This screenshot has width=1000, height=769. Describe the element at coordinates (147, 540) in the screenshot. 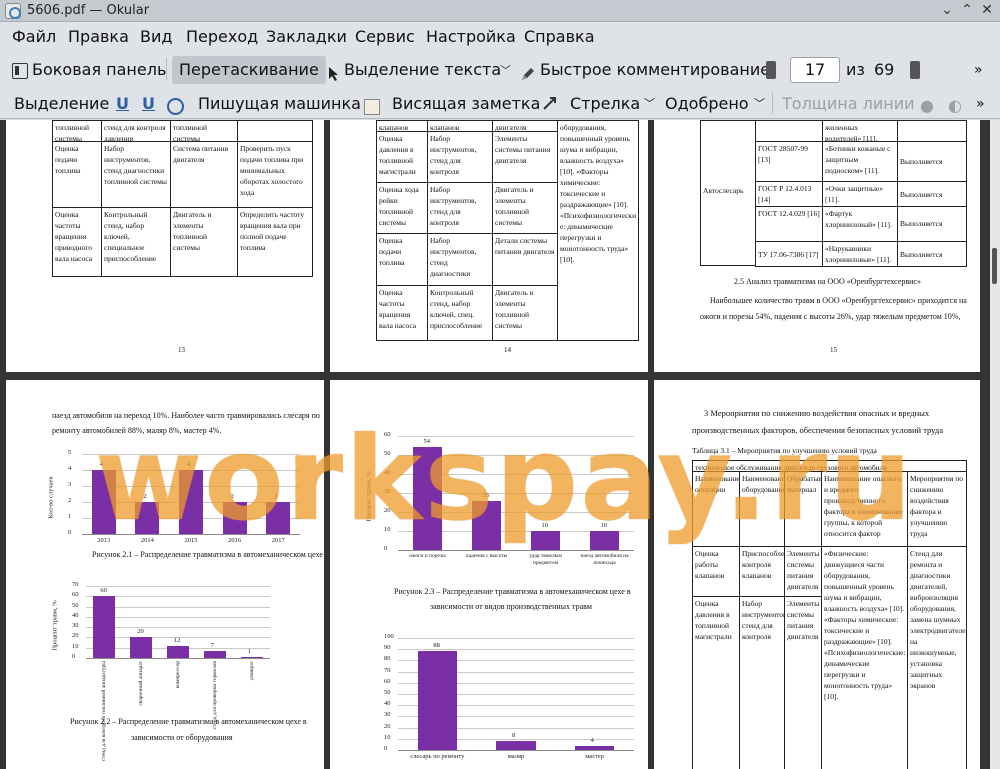

I see `x-tick-label: 2014` at that location.